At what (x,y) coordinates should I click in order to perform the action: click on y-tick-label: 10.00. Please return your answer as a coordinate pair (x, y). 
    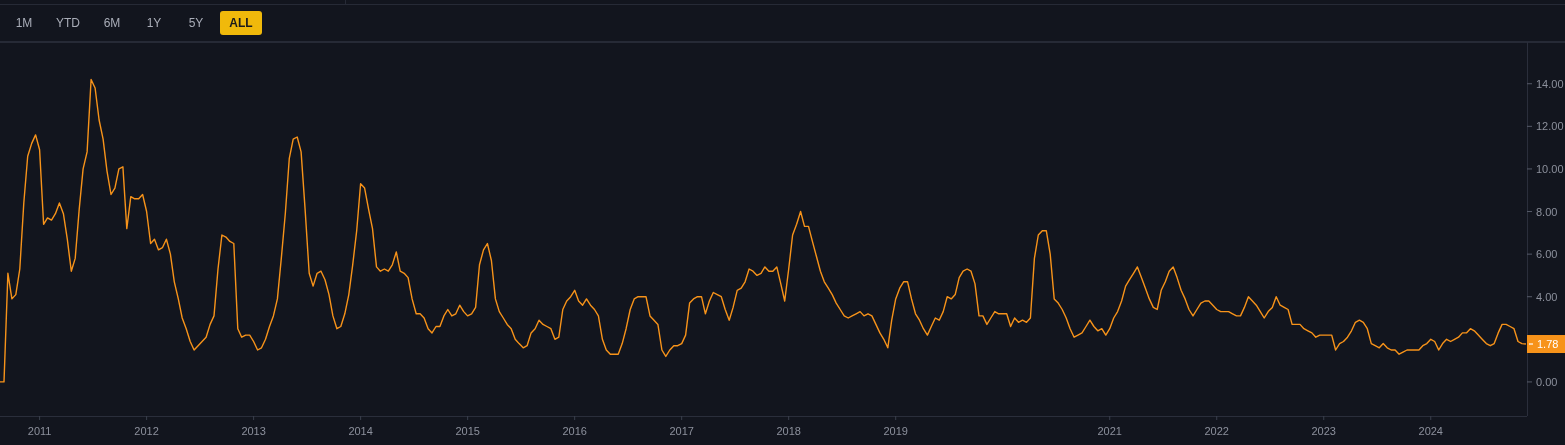
    Looking at the image, I should click on (1550, 168).